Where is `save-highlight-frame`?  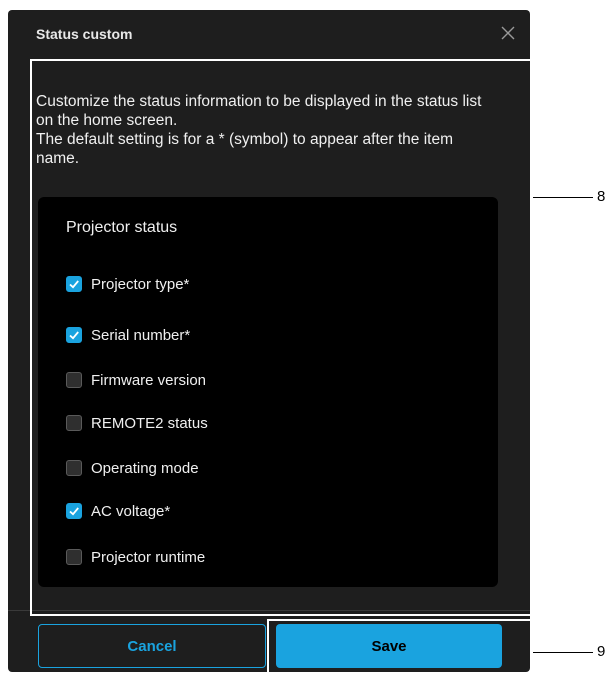 save-highlight-frame is located at coordinates (400, 649).